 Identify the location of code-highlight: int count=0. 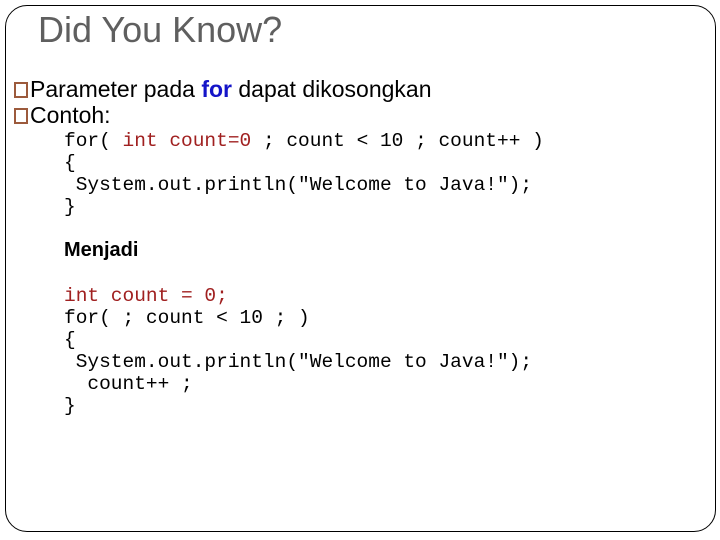
(187, 141).